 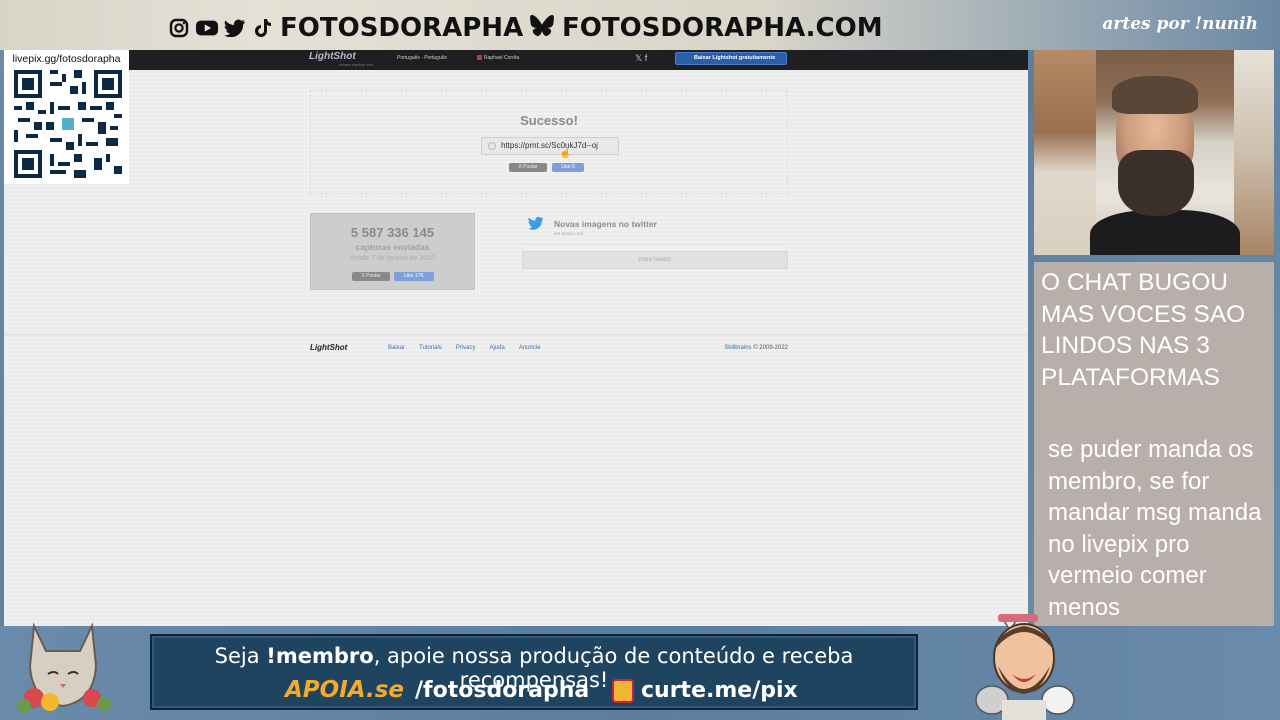 I want to click on user-name: Raphael Corrêa, so click(x=502, y=58).